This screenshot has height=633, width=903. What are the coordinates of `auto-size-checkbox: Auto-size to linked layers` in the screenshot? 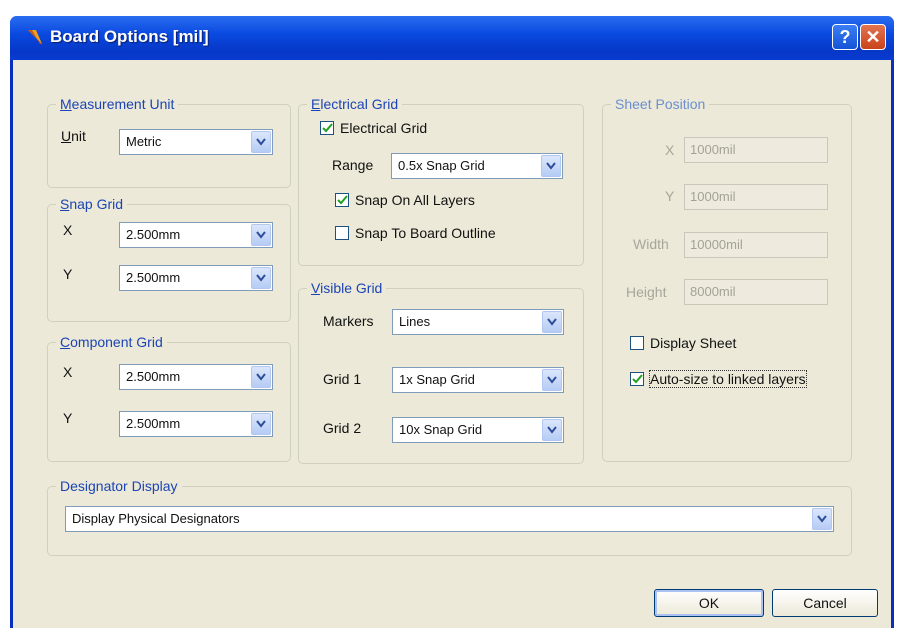 It's located at (737, 380).